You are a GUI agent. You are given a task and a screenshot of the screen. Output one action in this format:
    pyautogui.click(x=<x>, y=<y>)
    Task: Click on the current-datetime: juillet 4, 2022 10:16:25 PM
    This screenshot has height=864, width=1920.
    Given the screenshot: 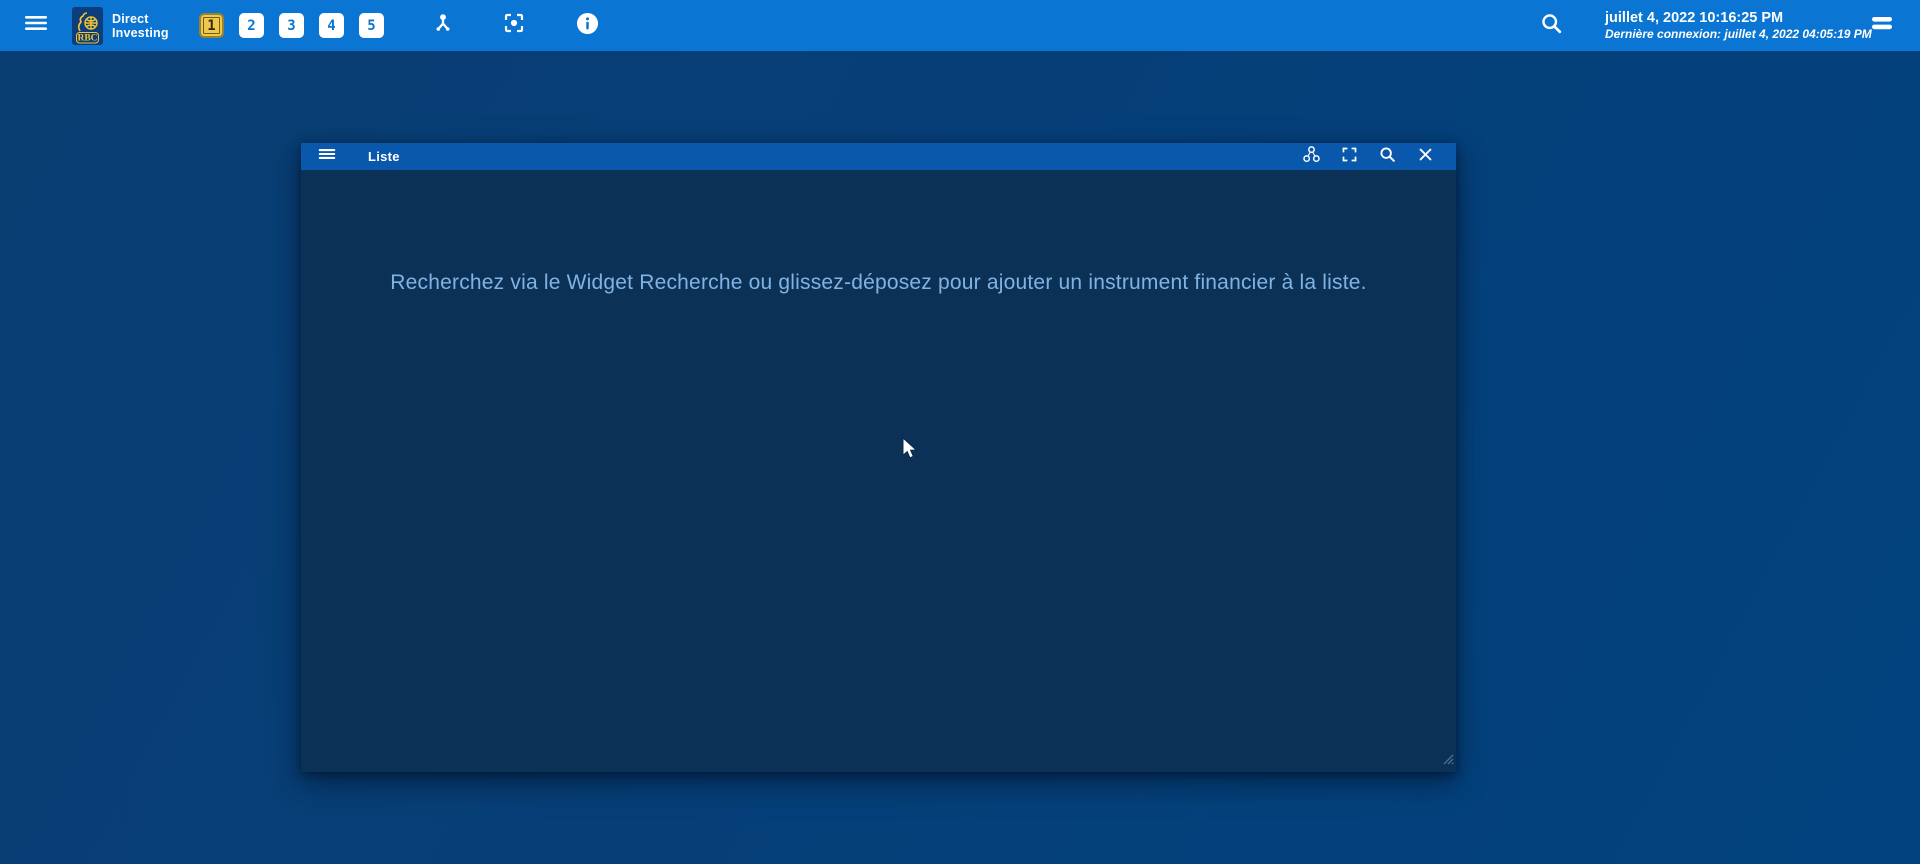 What is the action you would take?
    pyautogui.click(x=1694, y=18)
    